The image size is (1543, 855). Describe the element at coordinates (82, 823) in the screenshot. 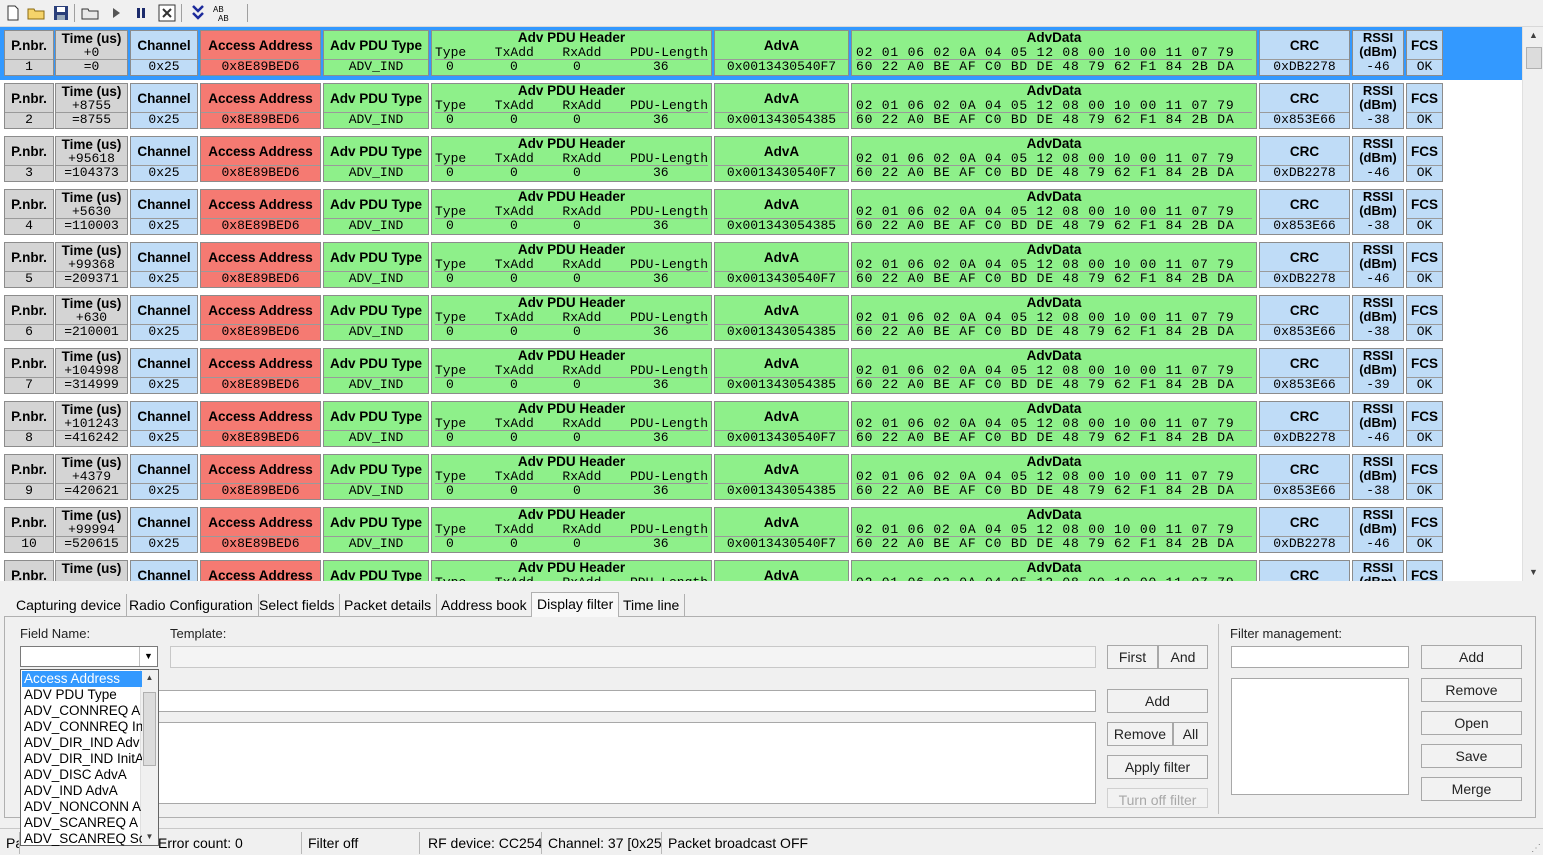

I see `dropdown-item: ADV_SCANREQ A` at that location.